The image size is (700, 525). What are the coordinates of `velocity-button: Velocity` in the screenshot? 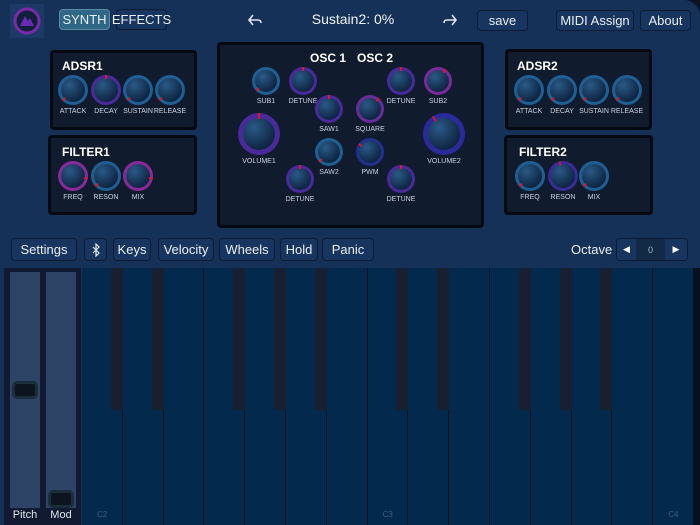 It's located at (186, 249).